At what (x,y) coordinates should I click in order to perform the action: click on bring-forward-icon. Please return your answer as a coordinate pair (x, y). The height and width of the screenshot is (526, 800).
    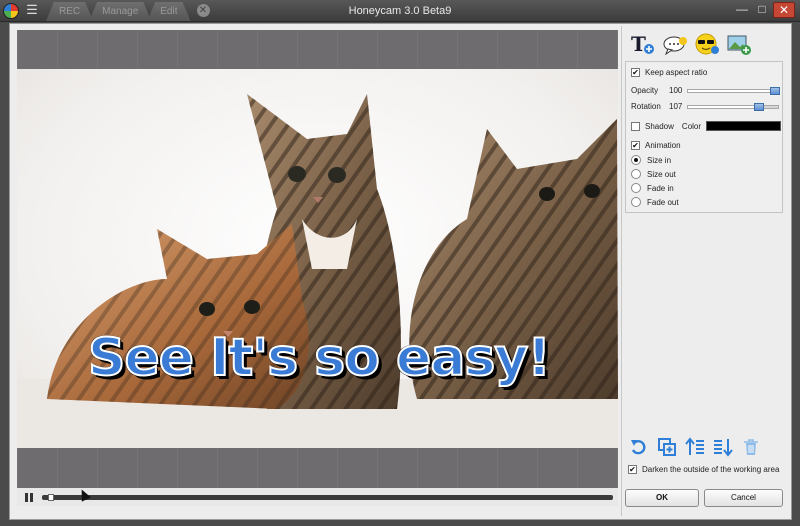
    Looking at the image, I should click on (695, 447).